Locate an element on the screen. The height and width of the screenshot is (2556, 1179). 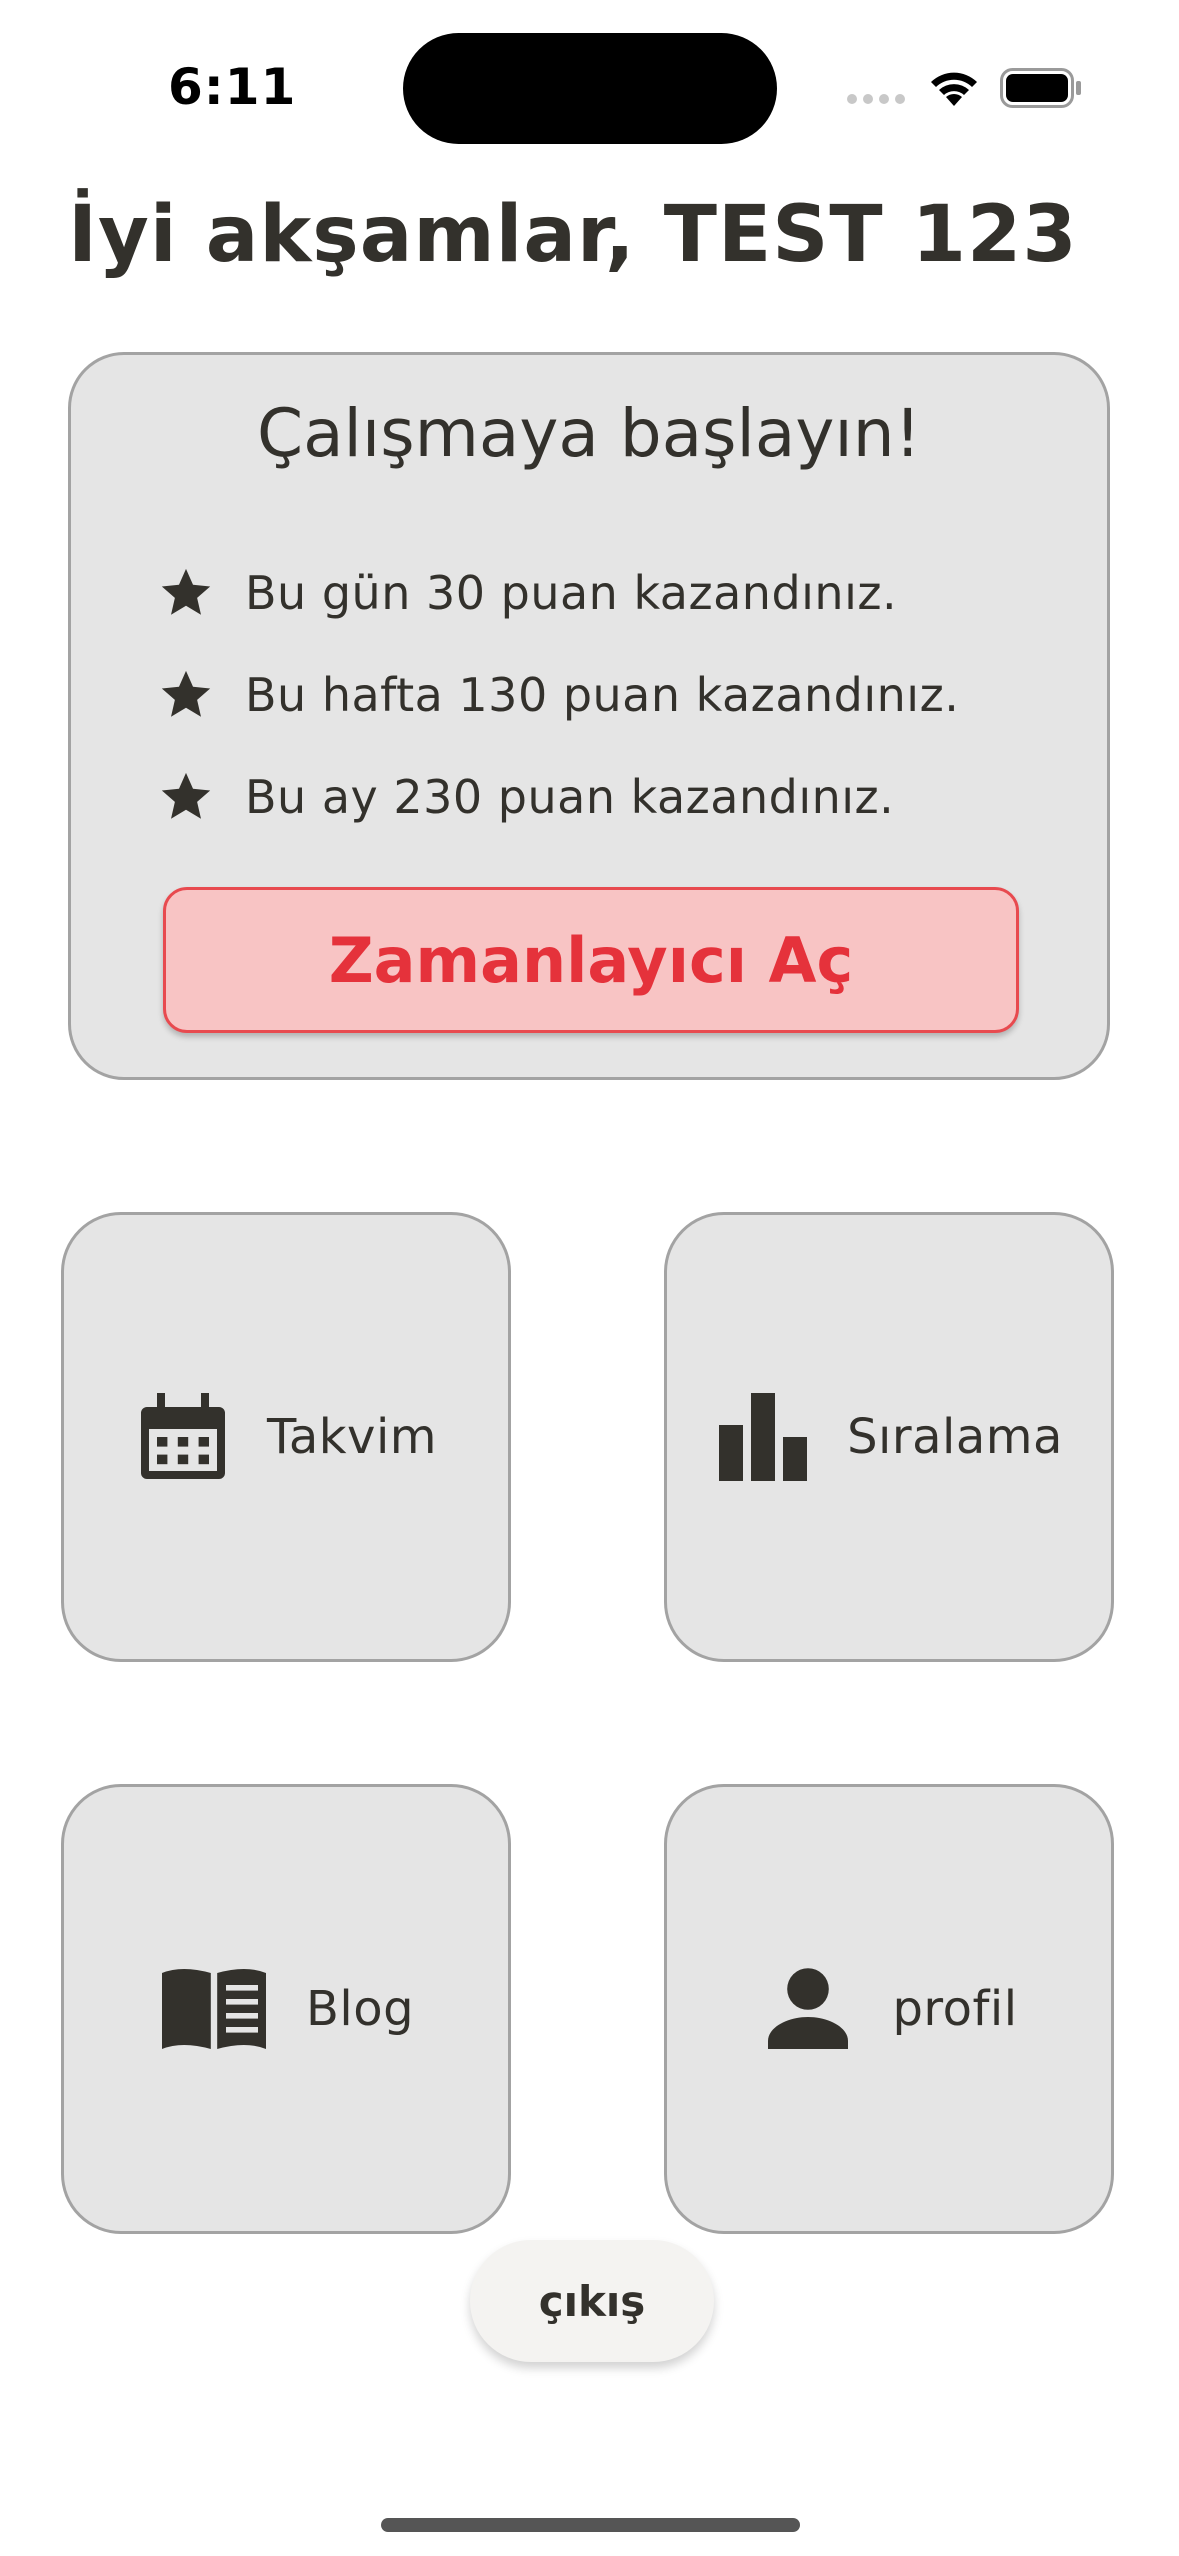
battery-icon is located at coordinates (1040, 88).